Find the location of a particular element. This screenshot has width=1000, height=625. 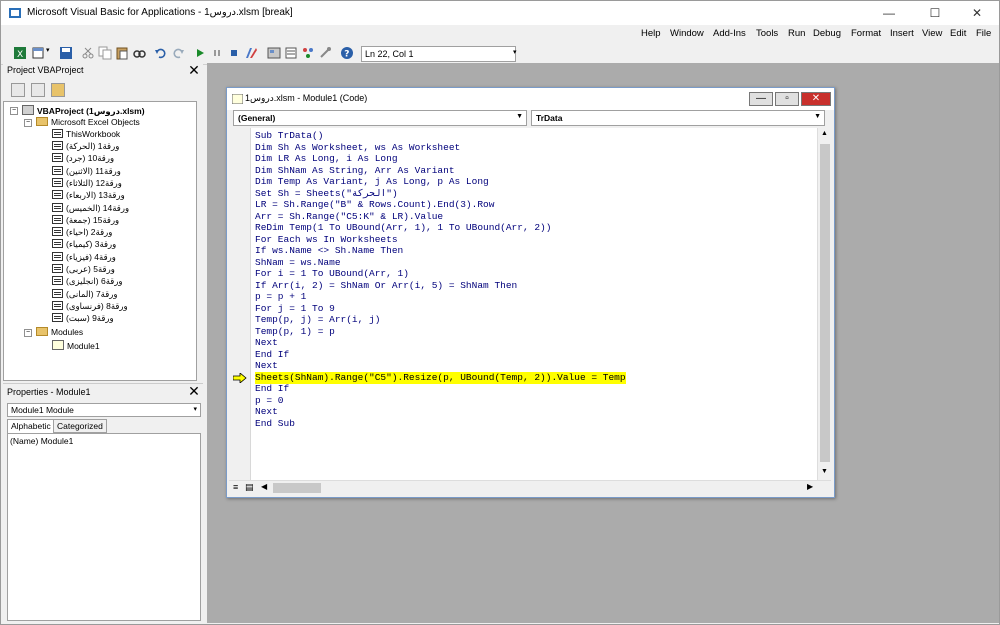

toggle-folders-icon is located at coordinates (58, 90).